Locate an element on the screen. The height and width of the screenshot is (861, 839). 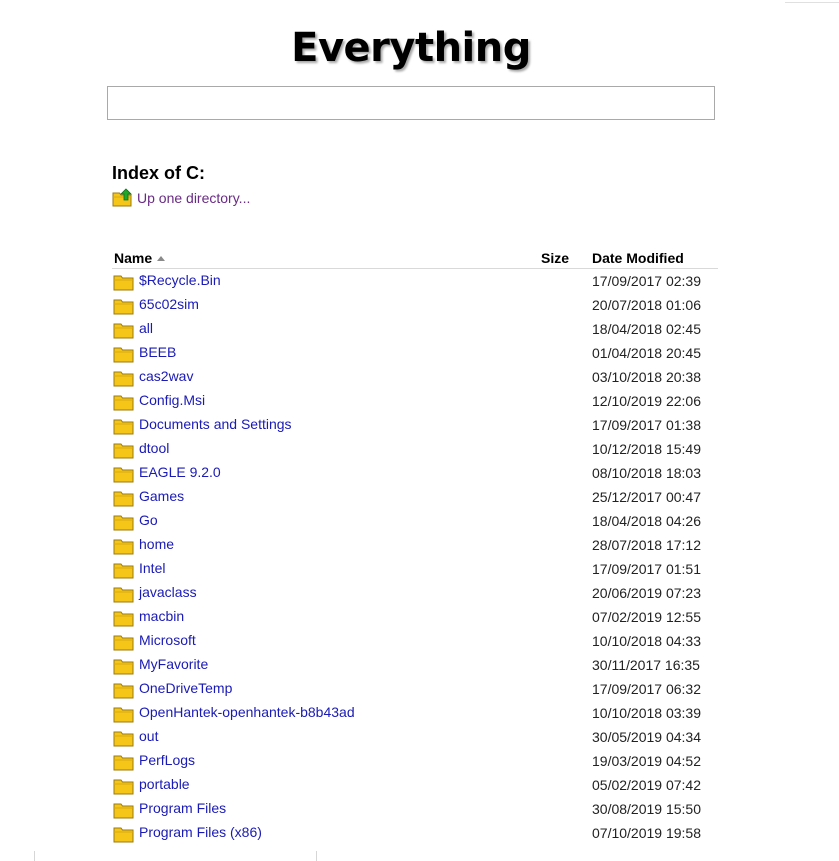
table-row: Microsoft 10/10/2018 04:33 is located at coordinates (415, 641).